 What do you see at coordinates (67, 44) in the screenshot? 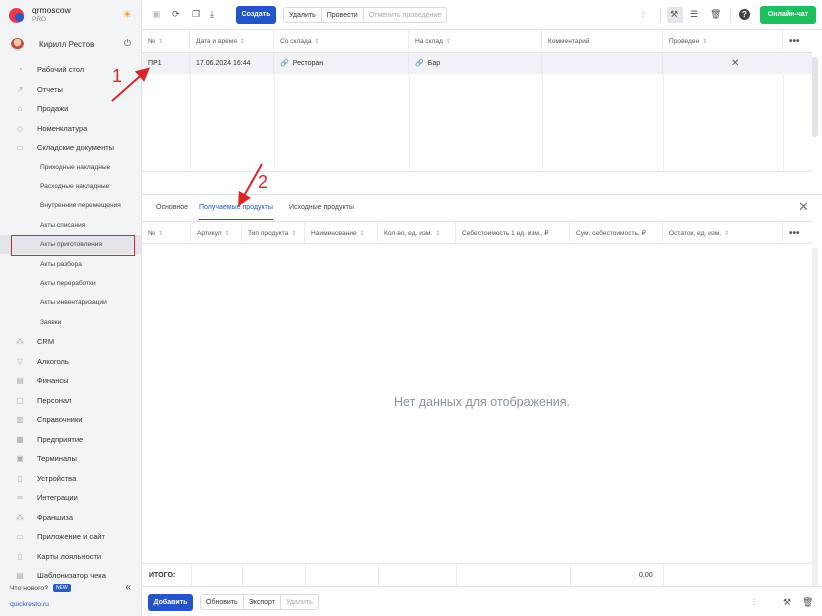
I see `user-name: Кирилл Рестов` at bounding box center [67, 44].